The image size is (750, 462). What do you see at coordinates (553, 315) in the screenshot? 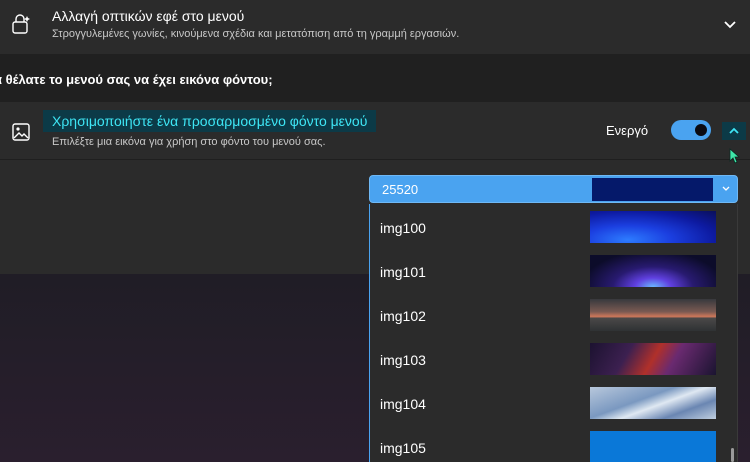
I see `list-item: img102` at bounding box center [553, 315].